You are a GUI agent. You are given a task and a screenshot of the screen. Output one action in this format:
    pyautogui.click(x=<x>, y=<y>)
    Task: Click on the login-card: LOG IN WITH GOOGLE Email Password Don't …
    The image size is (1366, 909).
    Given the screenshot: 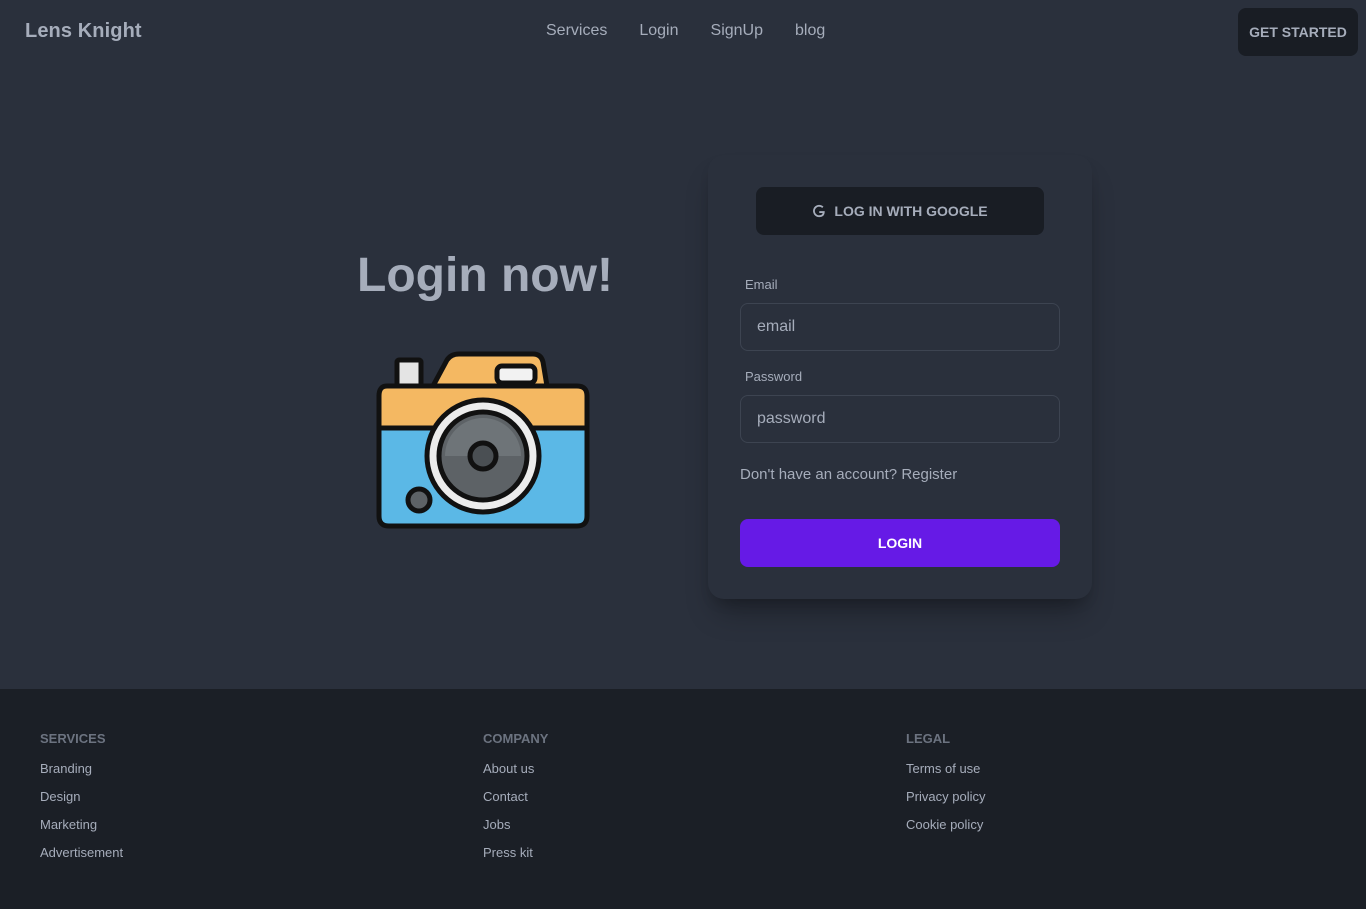 What is the action you would take?
    pyautogui.click(x=900, y=377)
    